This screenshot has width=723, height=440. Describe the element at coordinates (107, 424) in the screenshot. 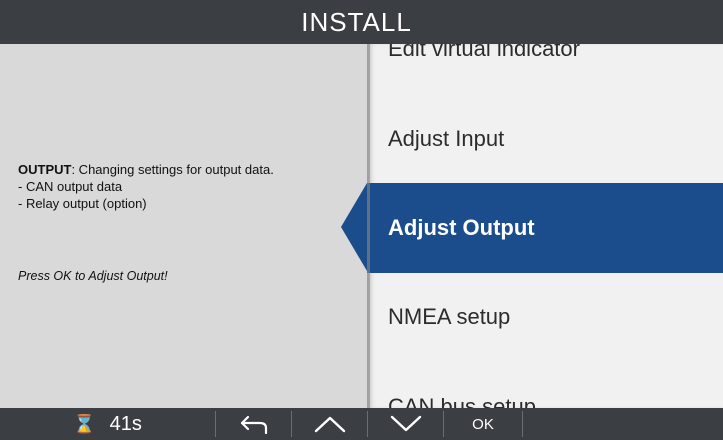

I see `timer-display: ⌛ 41s` at that location.